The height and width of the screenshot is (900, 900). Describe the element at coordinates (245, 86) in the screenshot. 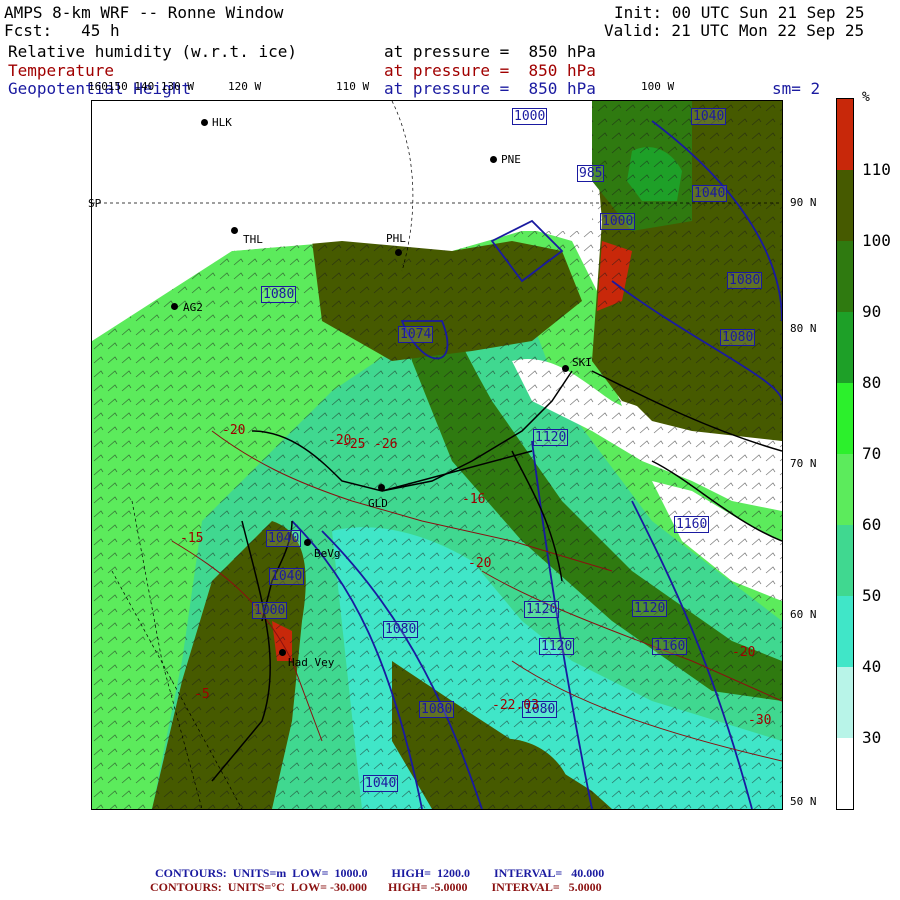

I see `lon-label: 120 W` at that location.